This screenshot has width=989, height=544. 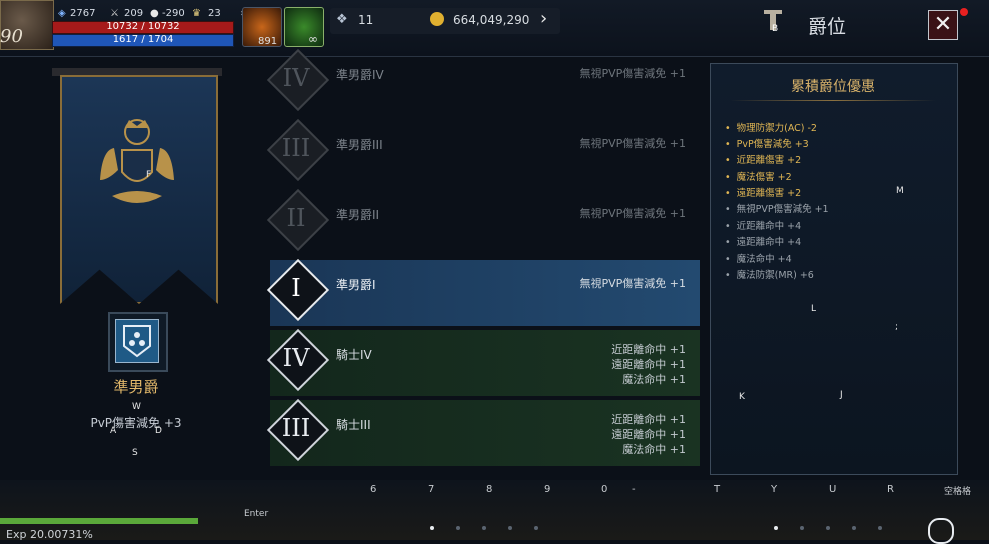 I want to click on lamp-icon: ●, so click(x=154, y=13).